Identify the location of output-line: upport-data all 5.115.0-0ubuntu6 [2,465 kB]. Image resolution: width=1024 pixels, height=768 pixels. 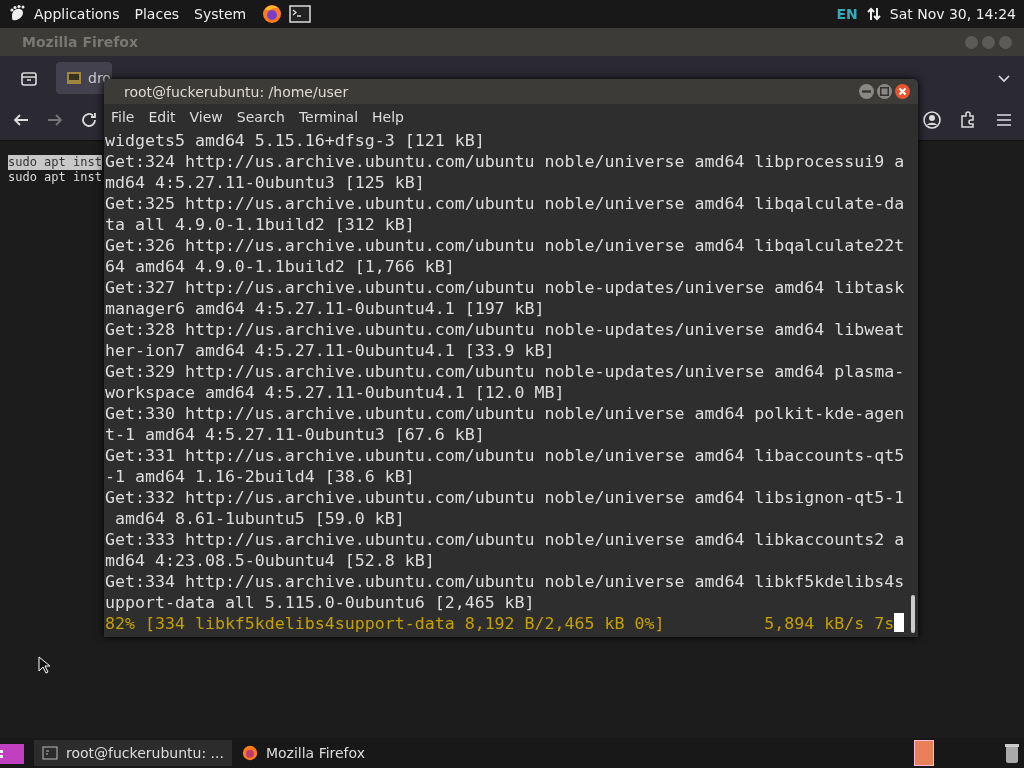
(320, 602).